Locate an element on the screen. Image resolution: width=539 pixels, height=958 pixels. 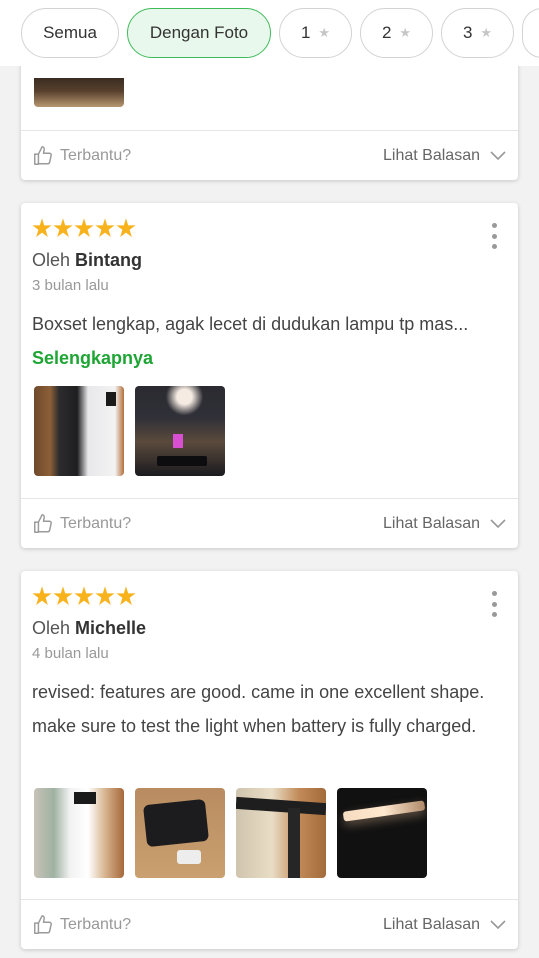
rating-filter-bar: Semua Dengan Foto 1 ★ 2 ★ 3 ★ is located at coordinates (269, 33).